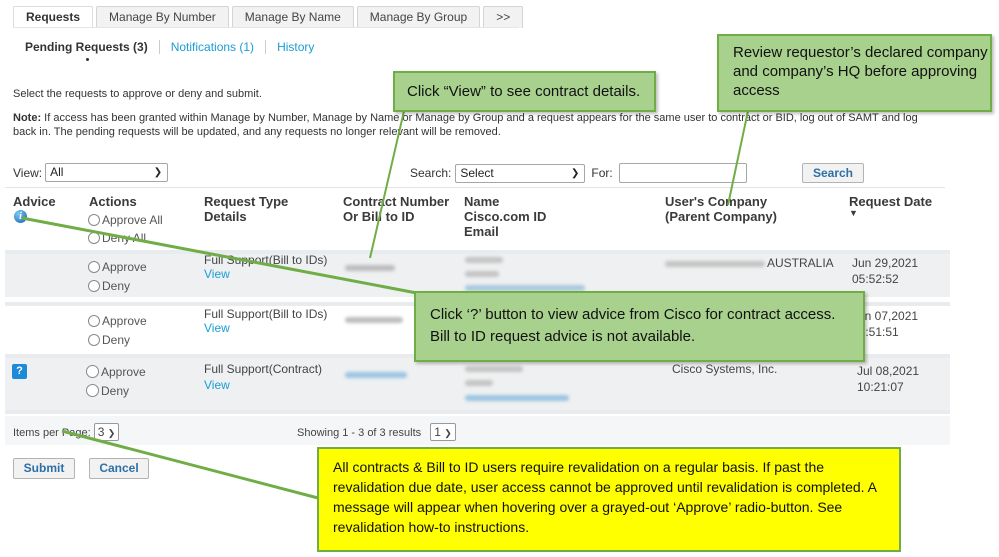  What do you see at coordinates (86, 50) in the screenshot?
I see `subnav-pending-requests: Pending Requests (3)` at bounding box center [86, 50].